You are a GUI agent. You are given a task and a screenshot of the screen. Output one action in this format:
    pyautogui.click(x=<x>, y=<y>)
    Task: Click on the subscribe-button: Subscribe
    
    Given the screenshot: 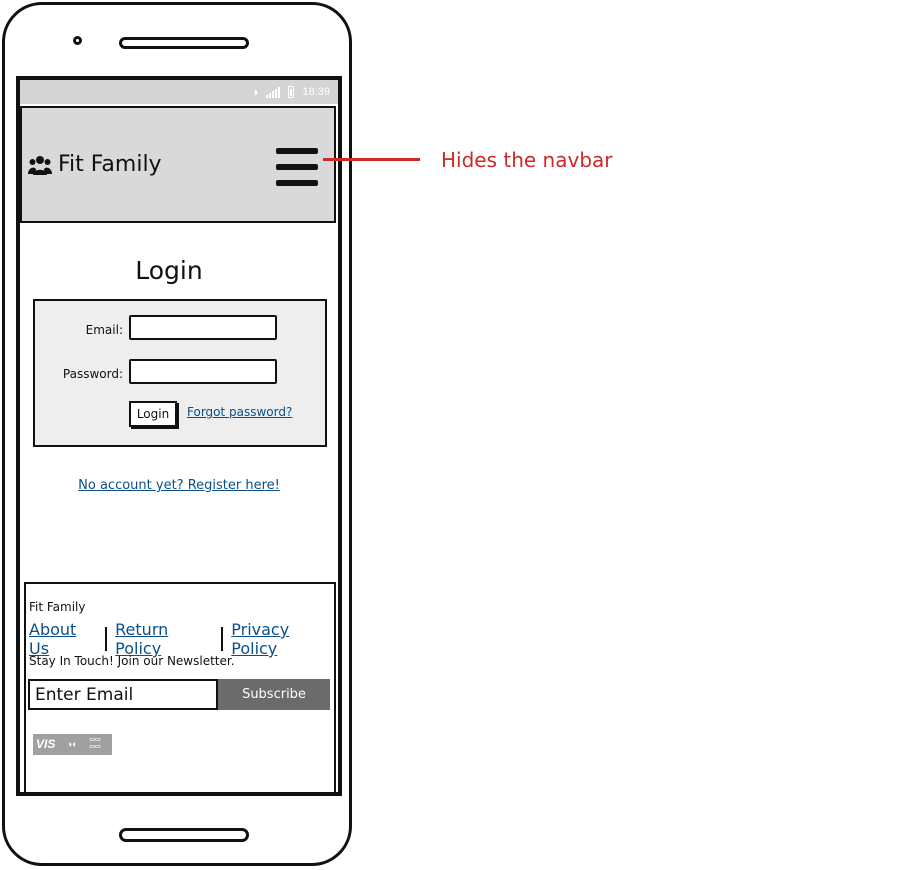 What is the action you would take?
    pyautogui.click(x=274, y=694)
    